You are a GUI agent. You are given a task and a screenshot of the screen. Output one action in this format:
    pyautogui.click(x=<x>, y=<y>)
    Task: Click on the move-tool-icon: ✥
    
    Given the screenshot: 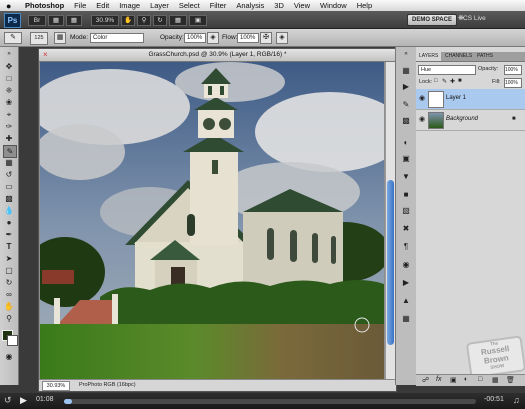 What is the action you would take?
    pyautogui.click(x=9, y=66)
    